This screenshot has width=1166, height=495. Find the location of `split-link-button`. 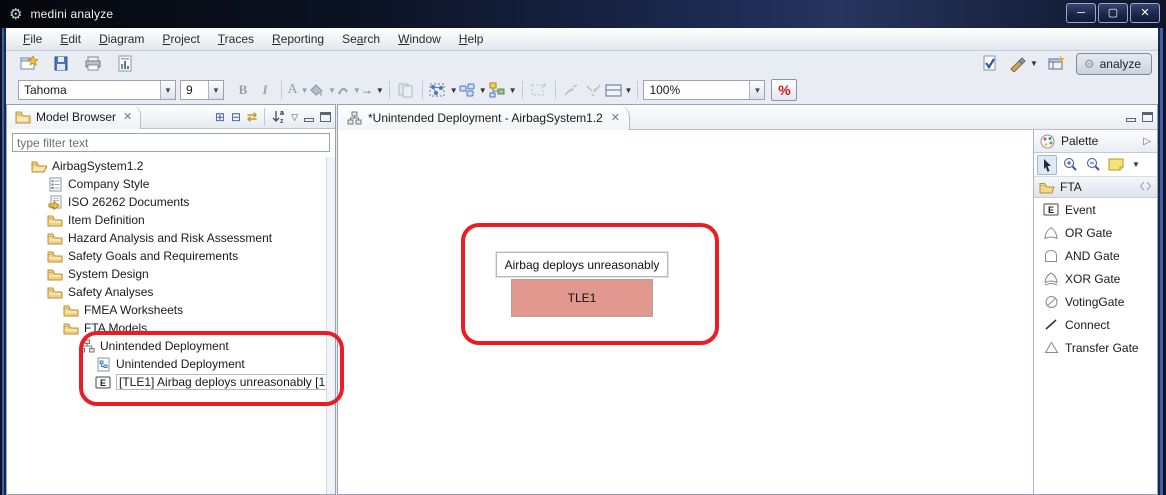

split-link-button is located at coordinates (594, 90).